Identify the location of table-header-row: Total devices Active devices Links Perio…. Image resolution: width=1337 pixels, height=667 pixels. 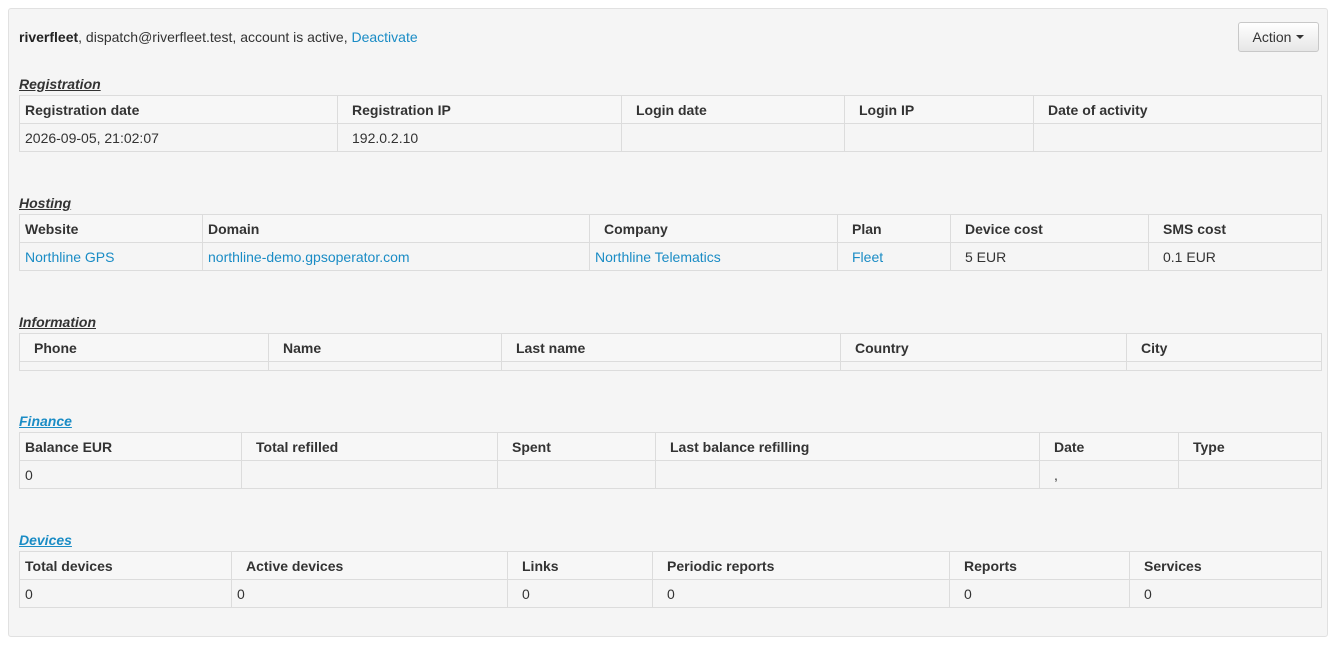
(670, 565).